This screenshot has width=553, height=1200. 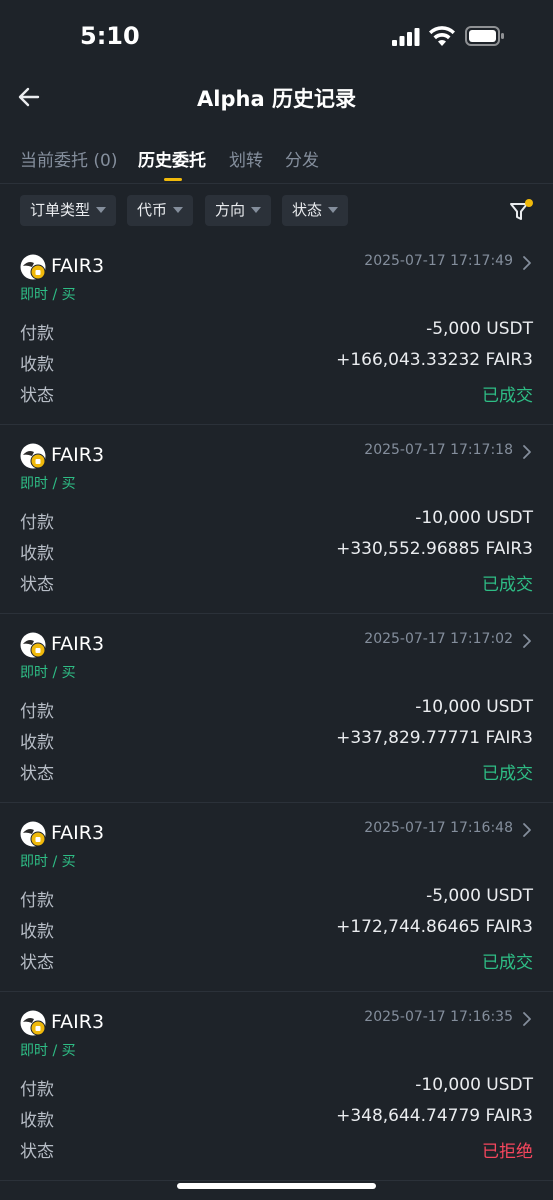 I want to click on page-title: Alpha 历史记录, so click(x=276, y=99).